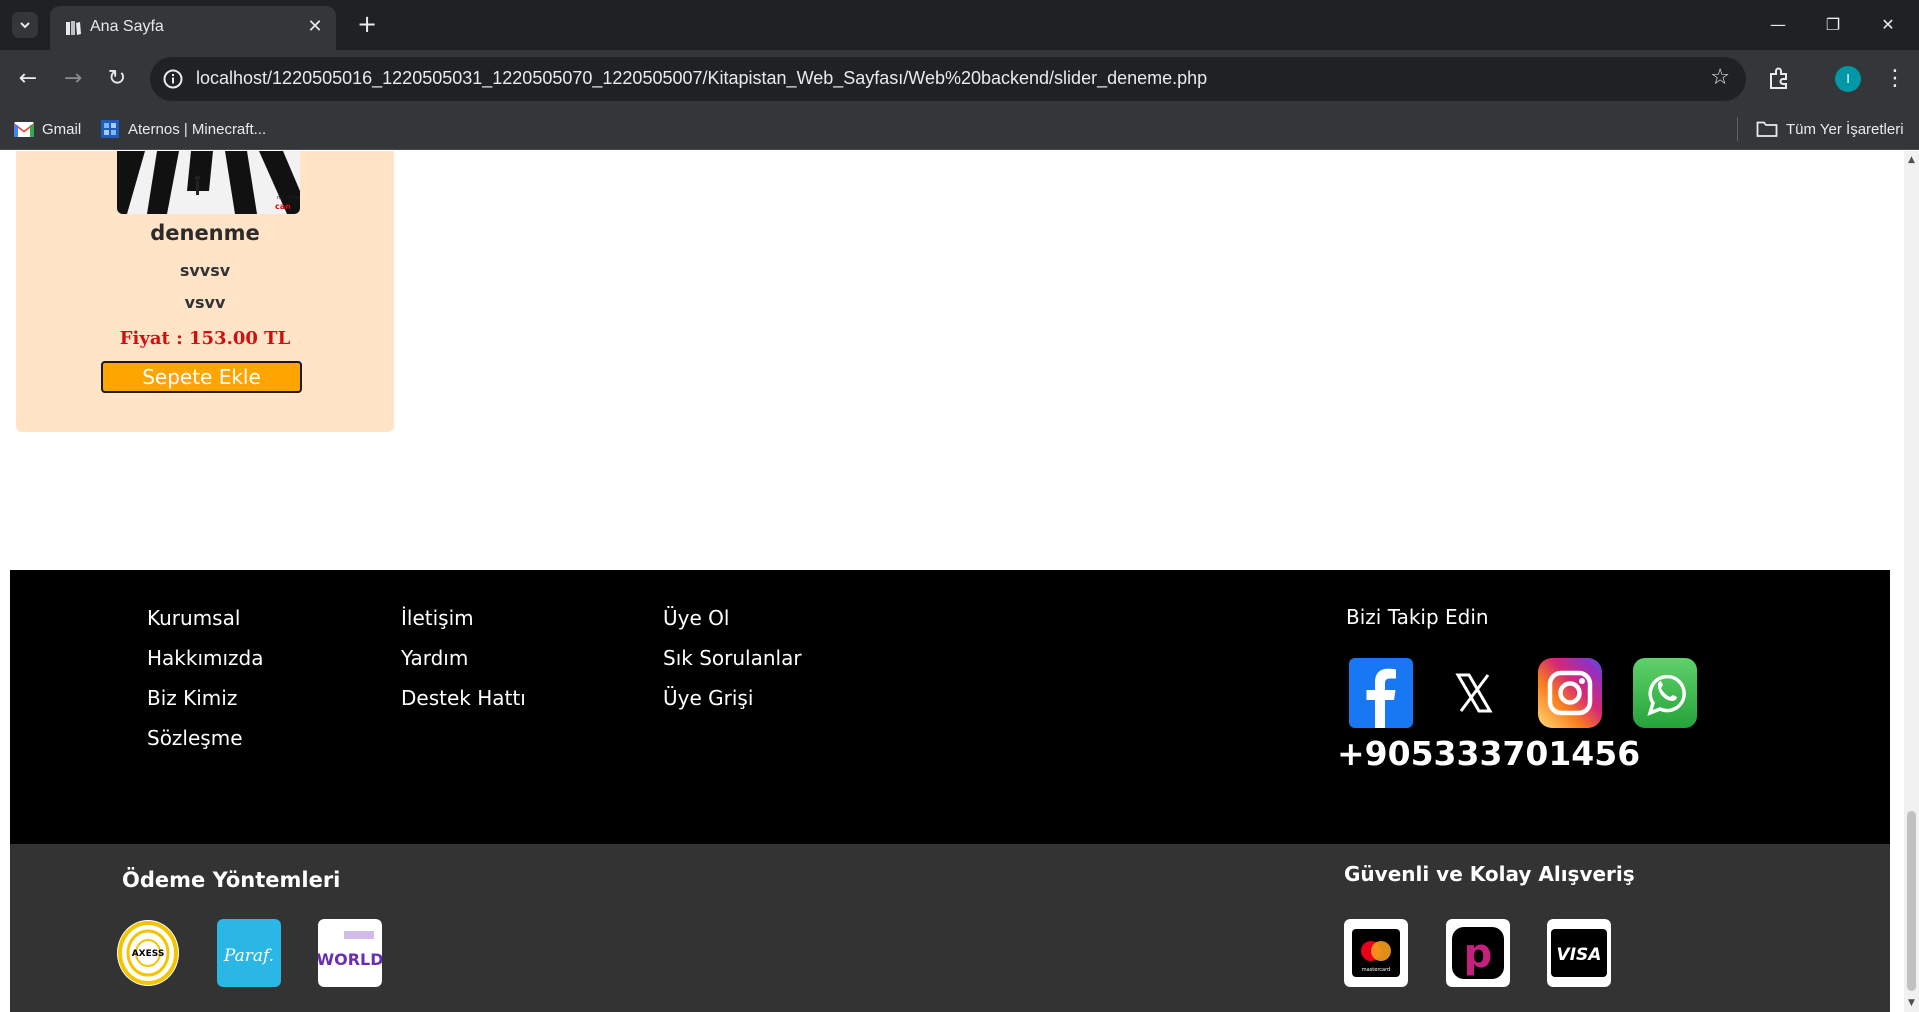  I want to click on product-cover-image: ns. marrero can, so click(208, 182).